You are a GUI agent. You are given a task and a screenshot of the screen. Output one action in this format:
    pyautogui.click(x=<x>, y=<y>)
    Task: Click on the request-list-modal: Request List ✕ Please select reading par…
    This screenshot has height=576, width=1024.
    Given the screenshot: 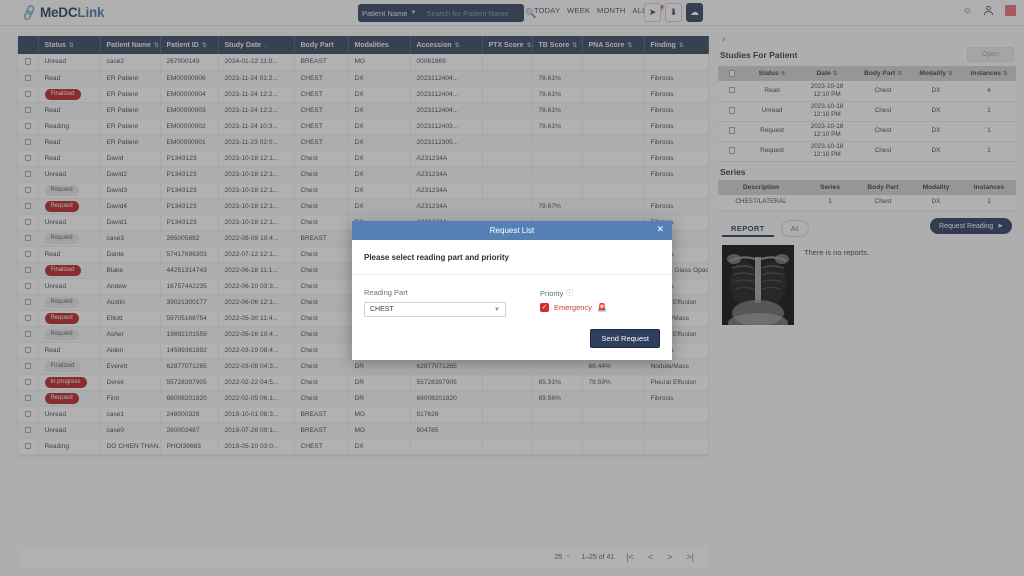 What is the action you would take?
    pyautogui.click(x=512, y=290)
    